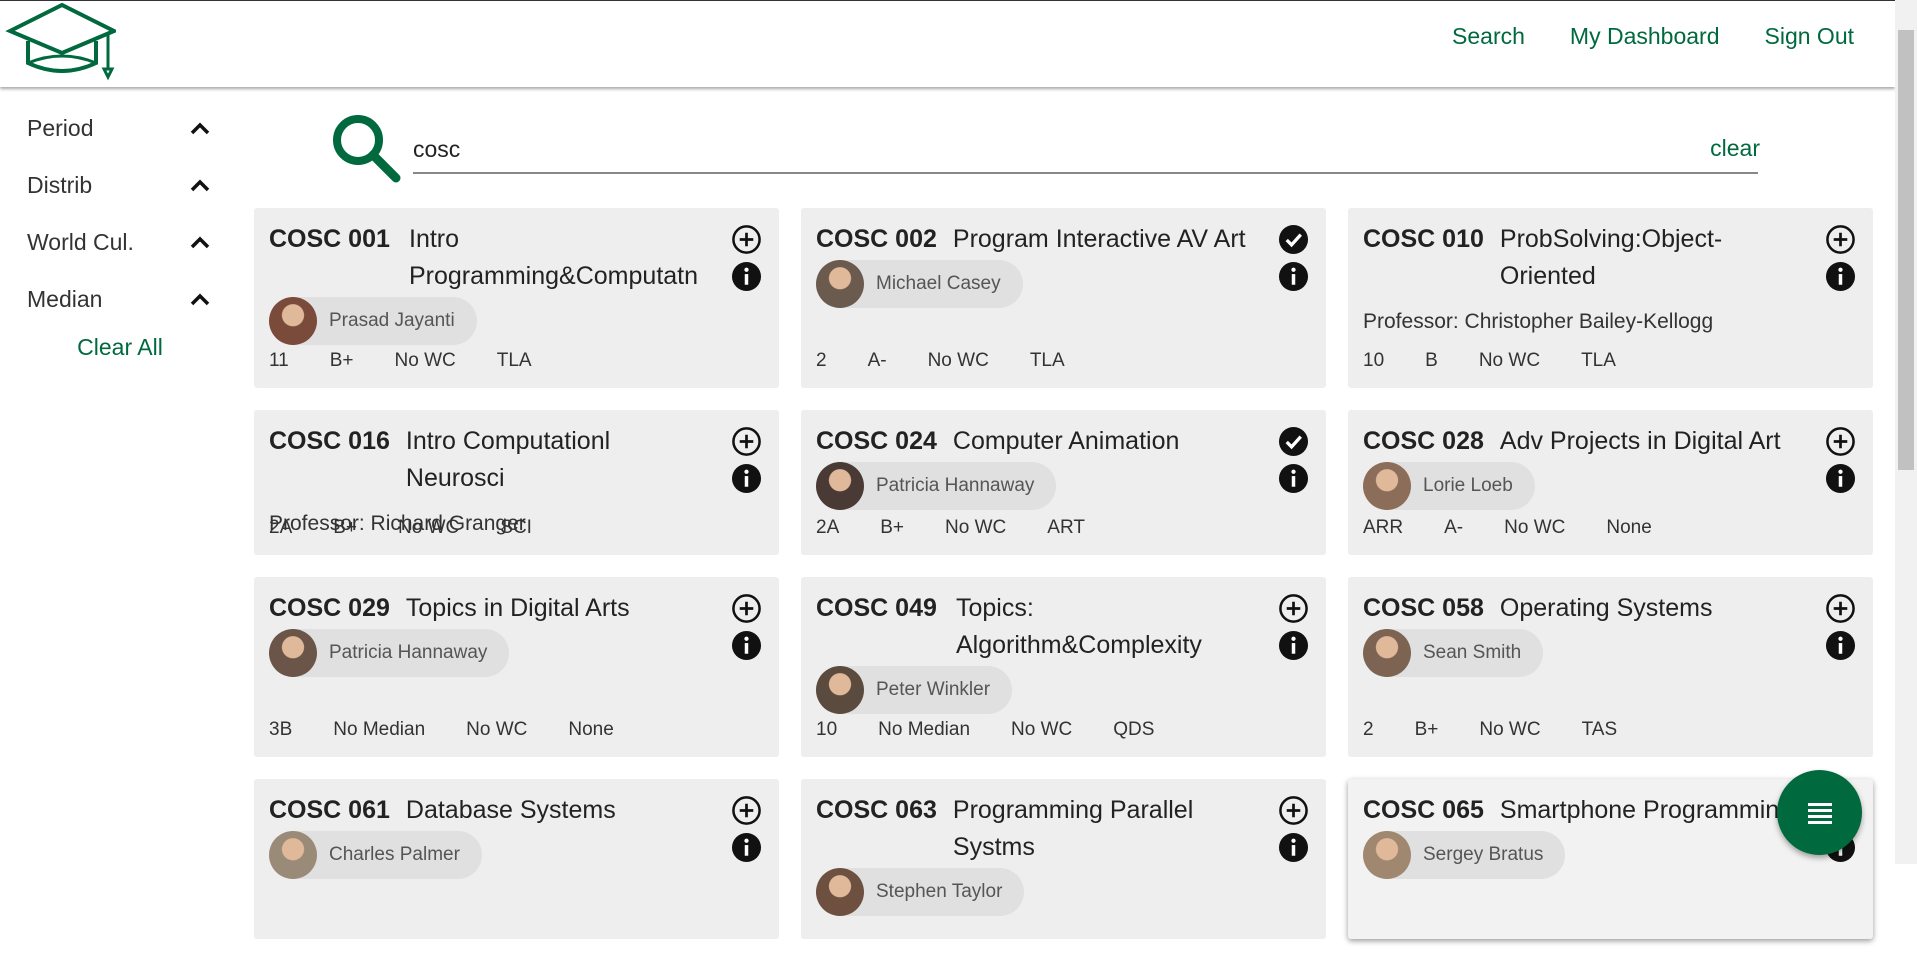  What do you see at coordinates (1645, 36) in the screenshot?
I see `nav-dashboard-link: My Dashboard` at bounding box center [1645, 36].